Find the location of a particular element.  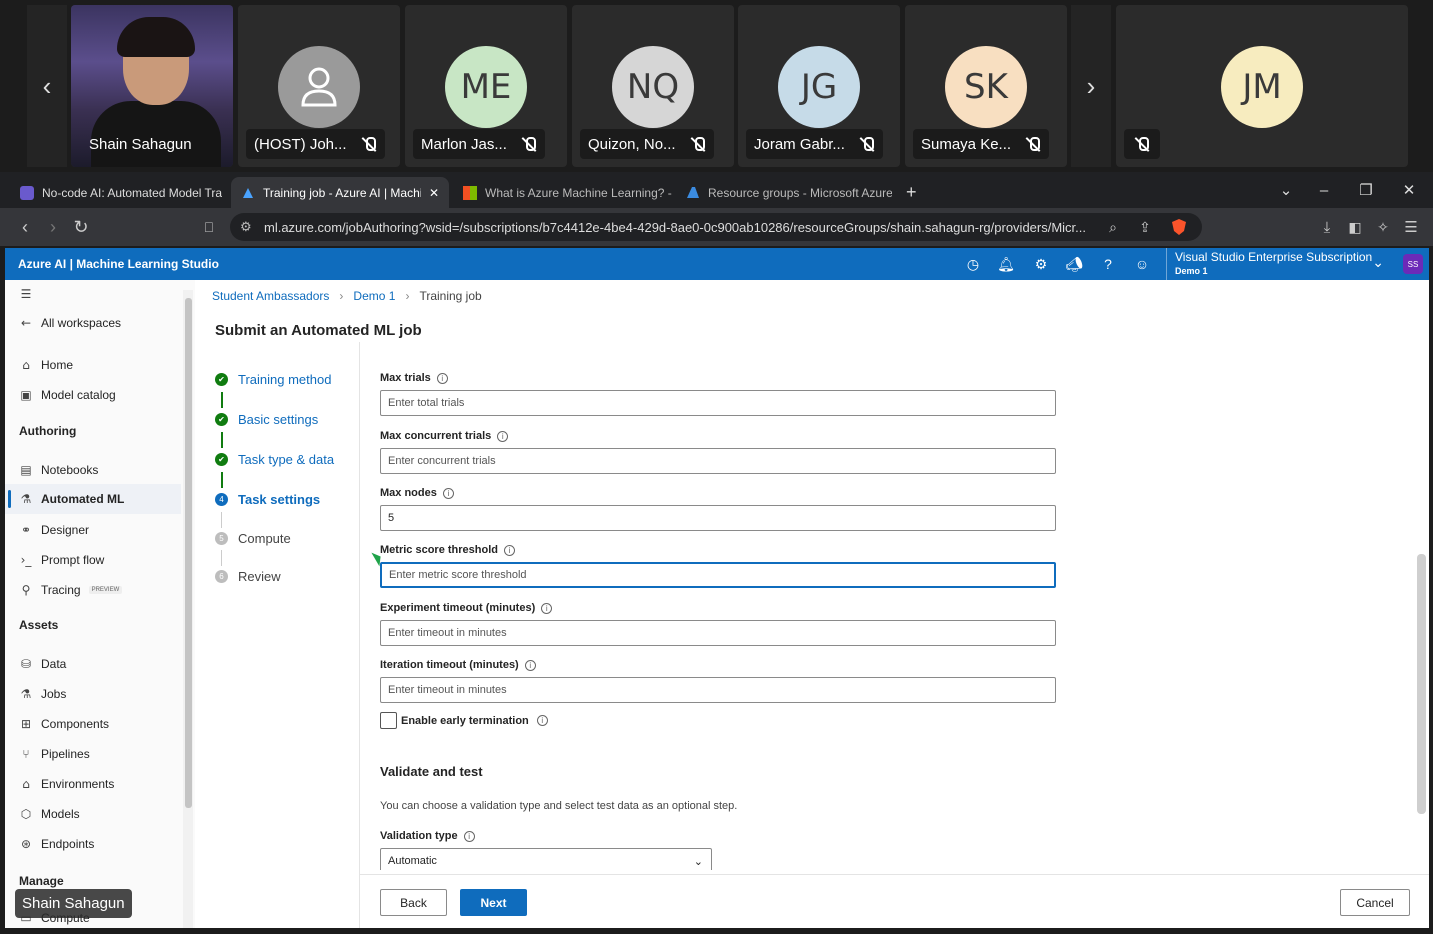

sidebar-item-data: ⛁ Data is located at coordinates (42, 664).